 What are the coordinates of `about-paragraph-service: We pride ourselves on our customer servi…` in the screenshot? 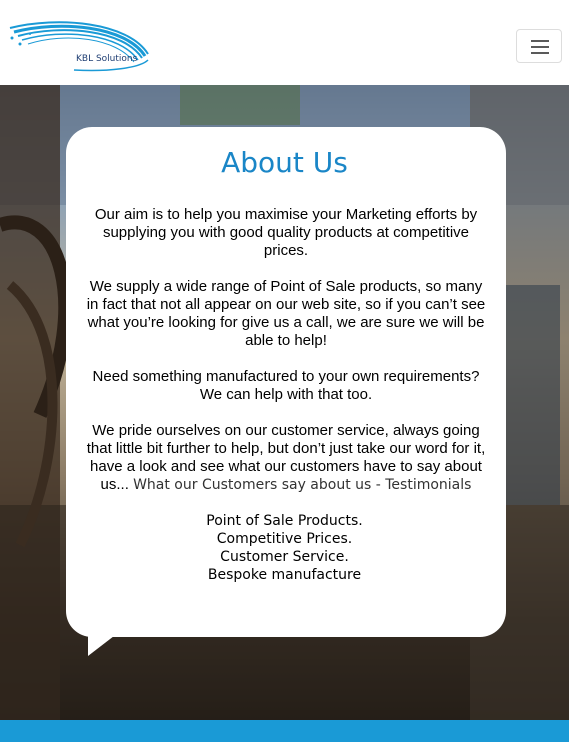 It's located at (286, 458).